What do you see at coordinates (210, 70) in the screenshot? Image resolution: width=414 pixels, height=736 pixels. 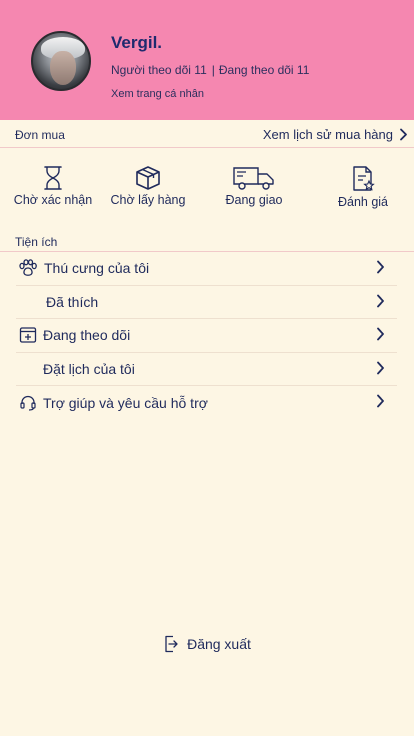 I see `follow-stats: Người theo dõi 11 | Đang theo dõi 11` at bounding box center [210, 70].